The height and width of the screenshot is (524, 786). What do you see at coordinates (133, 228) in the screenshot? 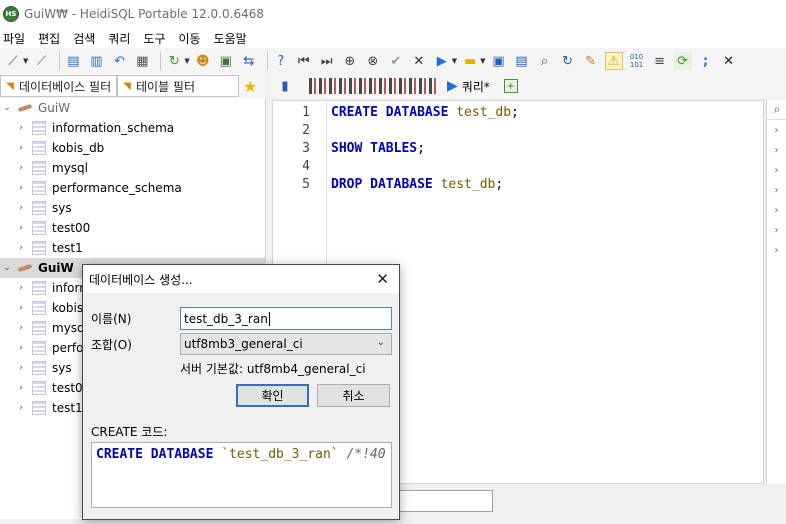
I see `tree-db-row: › test00` at bounding box center [133, 228].